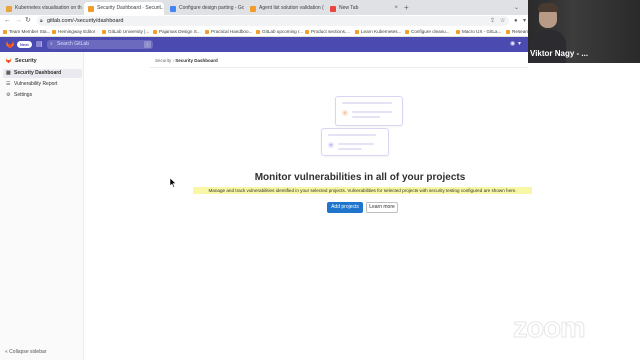 This screenshot has width=640, height=360. I want to click on filter-icon: ▾, so click(524, 21).